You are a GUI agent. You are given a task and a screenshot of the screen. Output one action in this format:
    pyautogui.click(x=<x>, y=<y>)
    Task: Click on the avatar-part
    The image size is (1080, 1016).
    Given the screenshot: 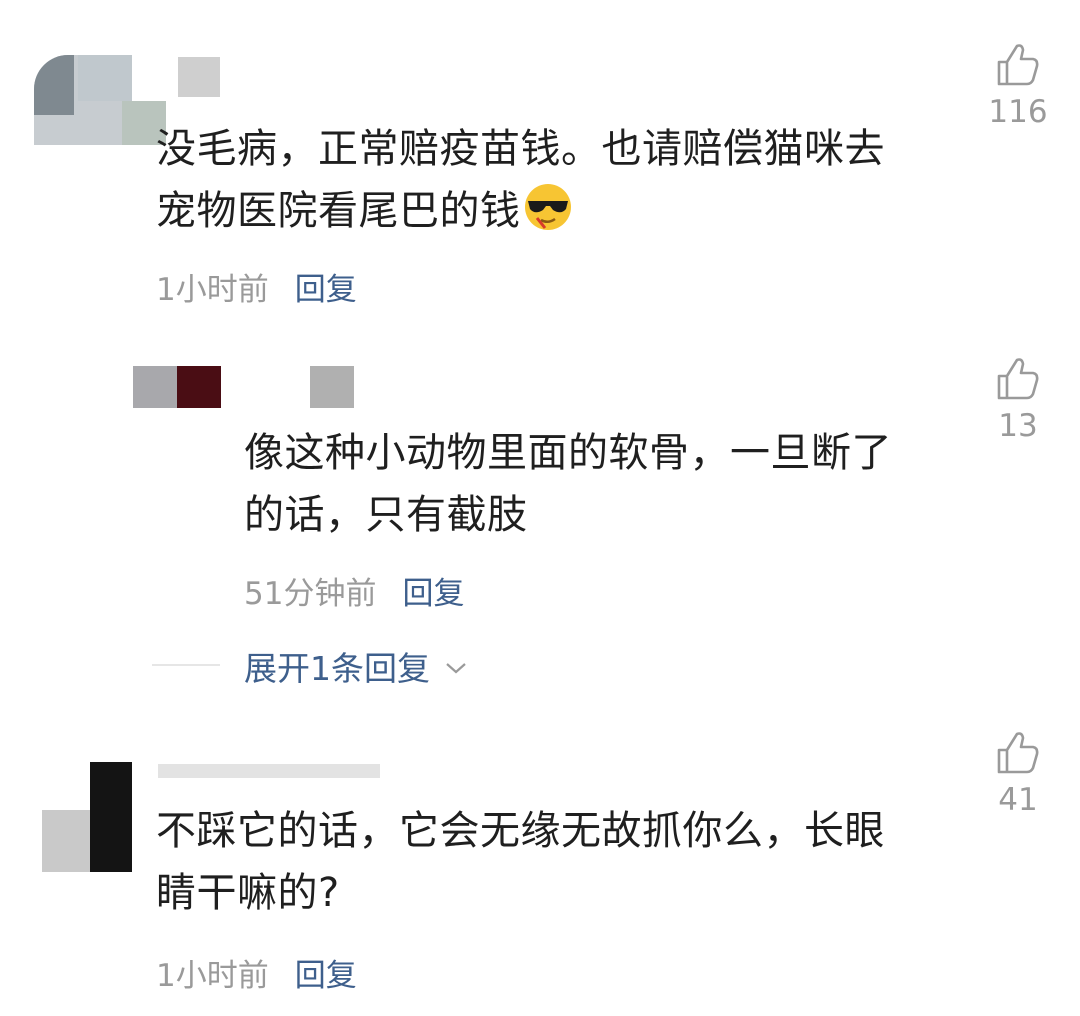 What is the action you would take?
    pyautogui.click(x=199, y=387)
    